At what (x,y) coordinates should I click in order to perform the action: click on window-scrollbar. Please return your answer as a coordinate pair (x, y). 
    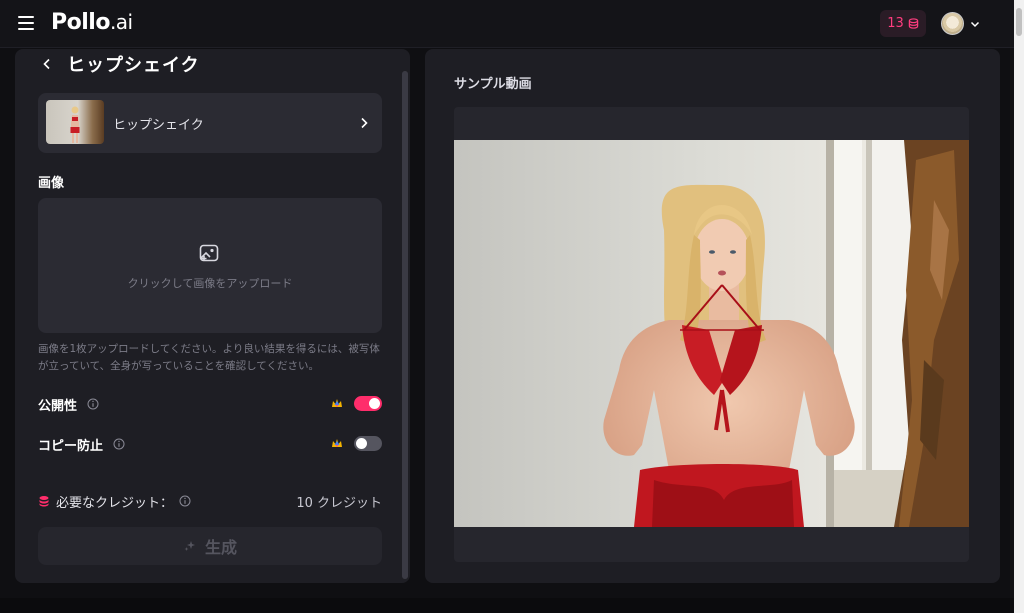
    Looking at the image, I should click on (1019, 306).